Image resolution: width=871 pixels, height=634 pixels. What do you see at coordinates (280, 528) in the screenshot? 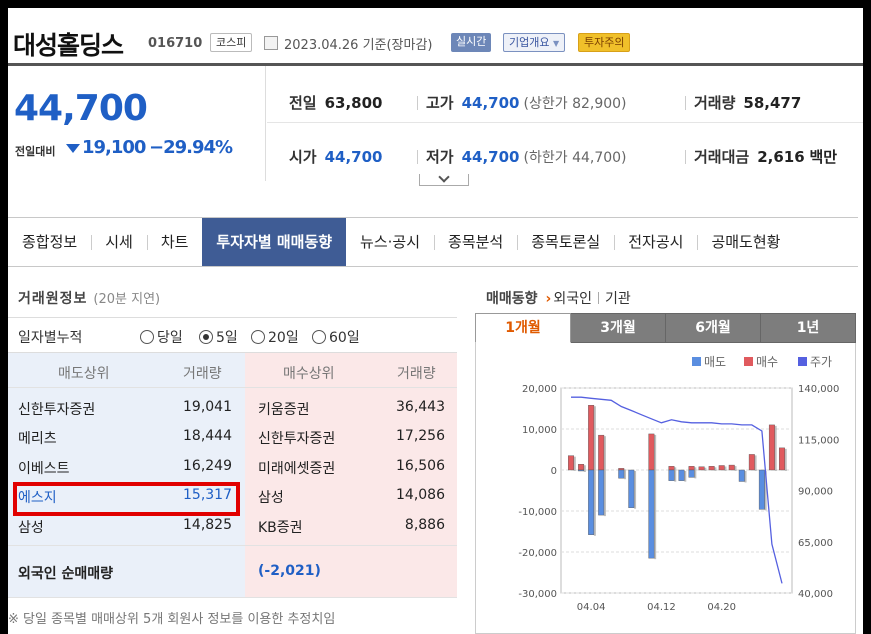
I see `buy-broker: KB증권` at bounding box center [280, 528].